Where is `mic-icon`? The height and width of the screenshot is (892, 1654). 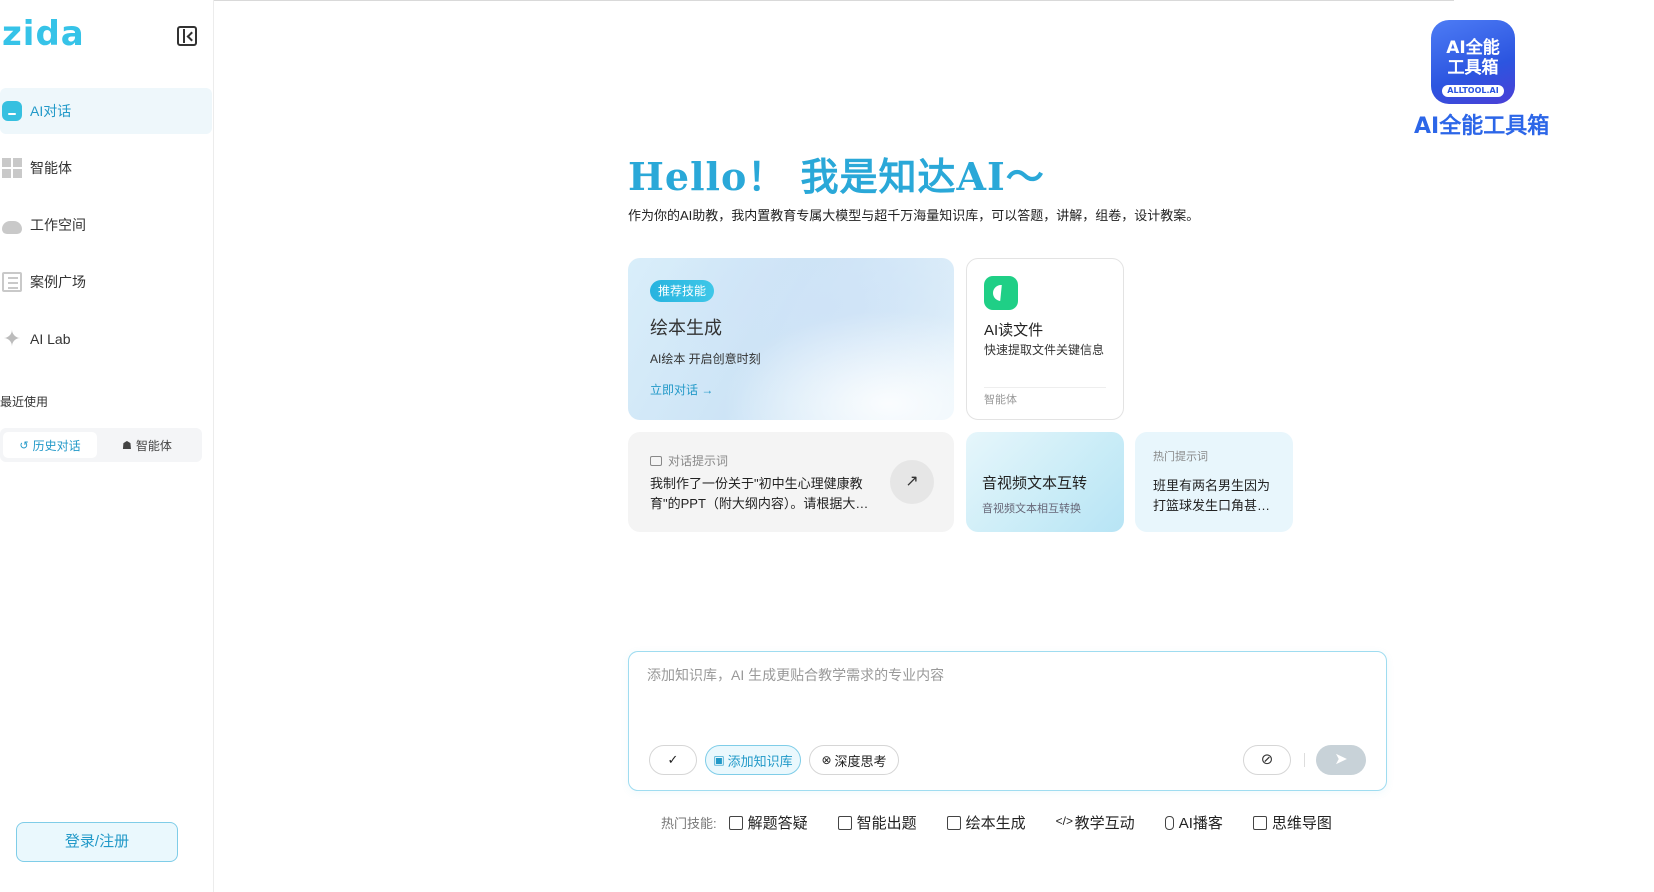
mic-icon is located at coordinates (1169, 822).